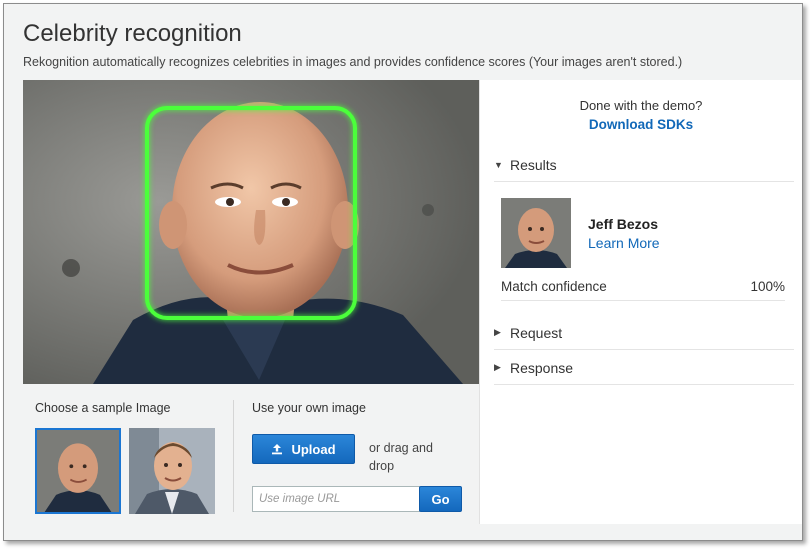  What do you see at coordinates (644, 333) in the screenshot?
I see `request-section-header: ▶ Request` at bounding box center [644, 333].